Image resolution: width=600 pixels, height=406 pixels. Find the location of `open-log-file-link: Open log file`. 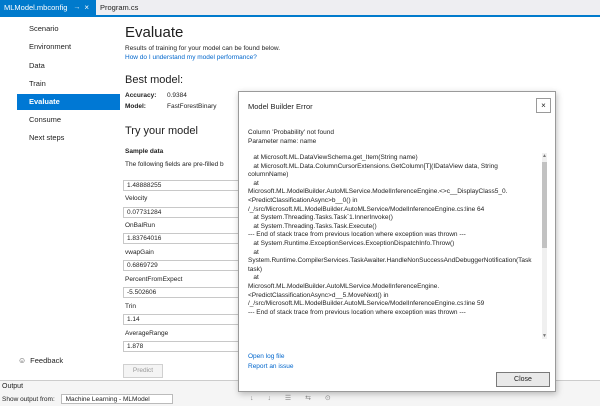

open-log-file-link: Open log file is located at coordinates (266, 356).